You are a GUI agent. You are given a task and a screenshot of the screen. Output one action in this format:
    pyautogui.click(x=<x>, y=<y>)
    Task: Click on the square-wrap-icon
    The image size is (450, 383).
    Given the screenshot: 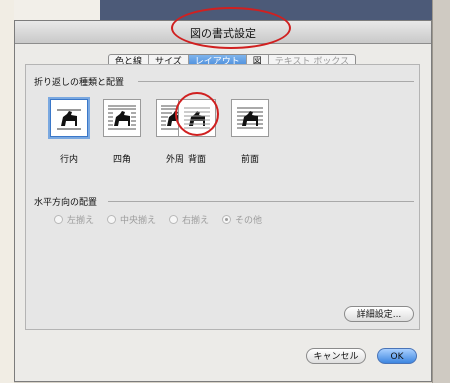 What is the action you would take?
    pyautogui.click(x=122, y=117)
    